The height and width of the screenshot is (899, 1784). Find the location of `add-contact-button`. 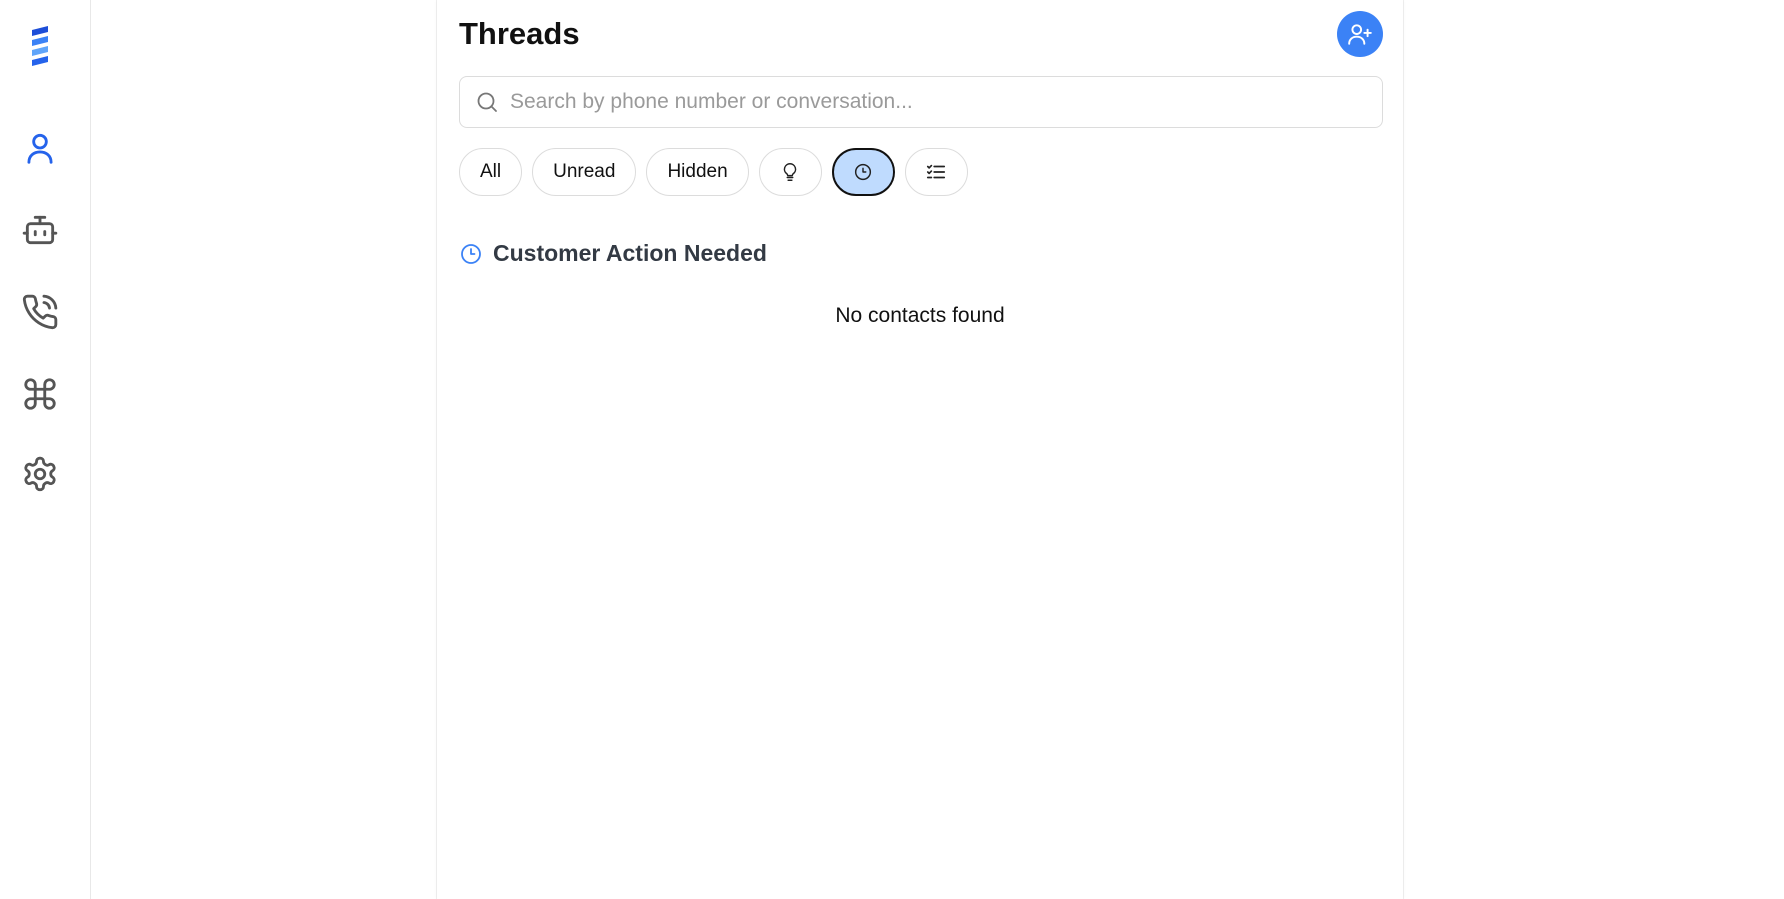

add-contact-button is located at coordinates (1360, 34).